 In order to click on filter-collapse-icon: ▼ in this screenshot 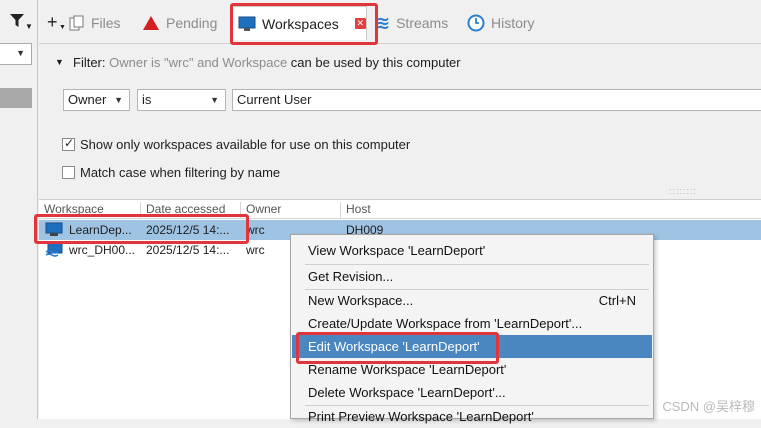, I will do `click(59, 62)`.